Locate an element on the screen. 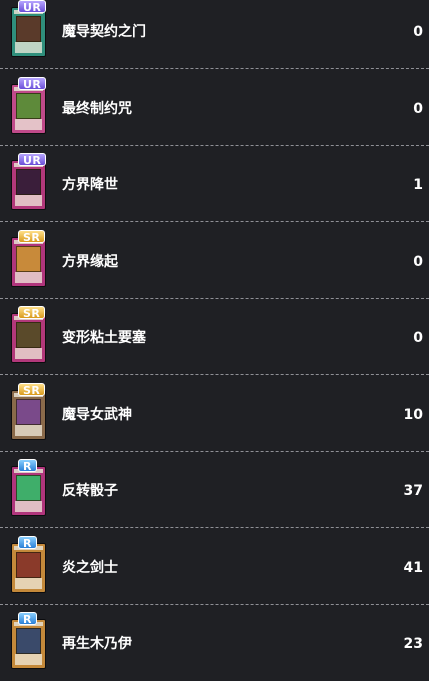 Image resolution: width=429 pixels, height=681 pixels. card-count: 41 is located at coordinates (413, 567).